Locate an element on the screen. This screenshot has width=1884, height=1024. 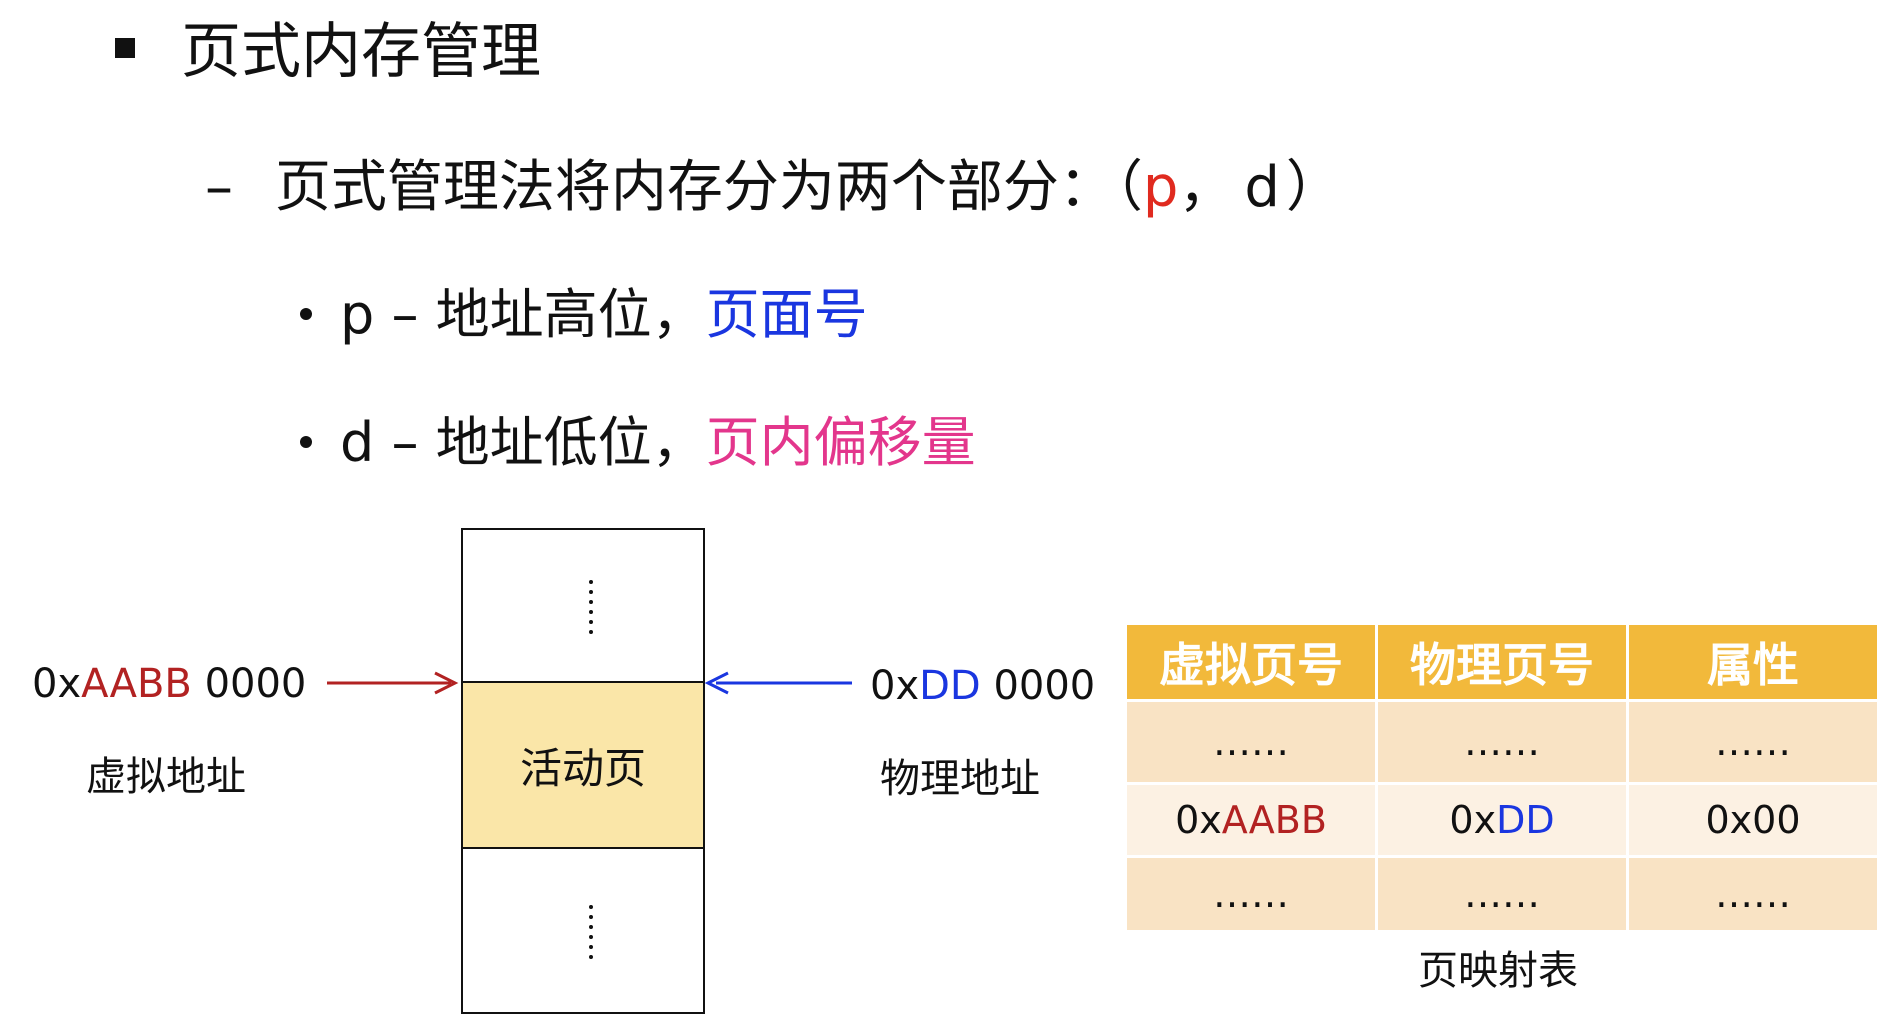
table-cell-virtual: 0xAABB is located at coordinates (1251, 820).